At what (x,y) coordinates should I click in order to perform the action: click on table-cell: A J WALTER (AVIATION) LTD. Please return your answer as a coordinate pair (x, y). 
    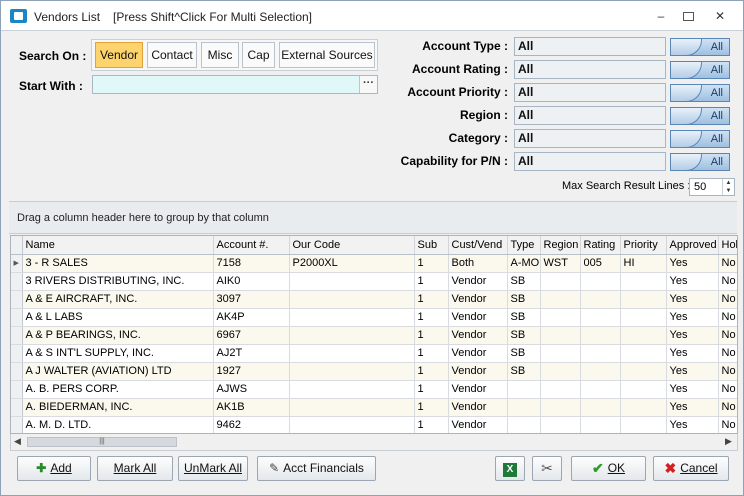
    Looking at the image, I should click on (118, 371).